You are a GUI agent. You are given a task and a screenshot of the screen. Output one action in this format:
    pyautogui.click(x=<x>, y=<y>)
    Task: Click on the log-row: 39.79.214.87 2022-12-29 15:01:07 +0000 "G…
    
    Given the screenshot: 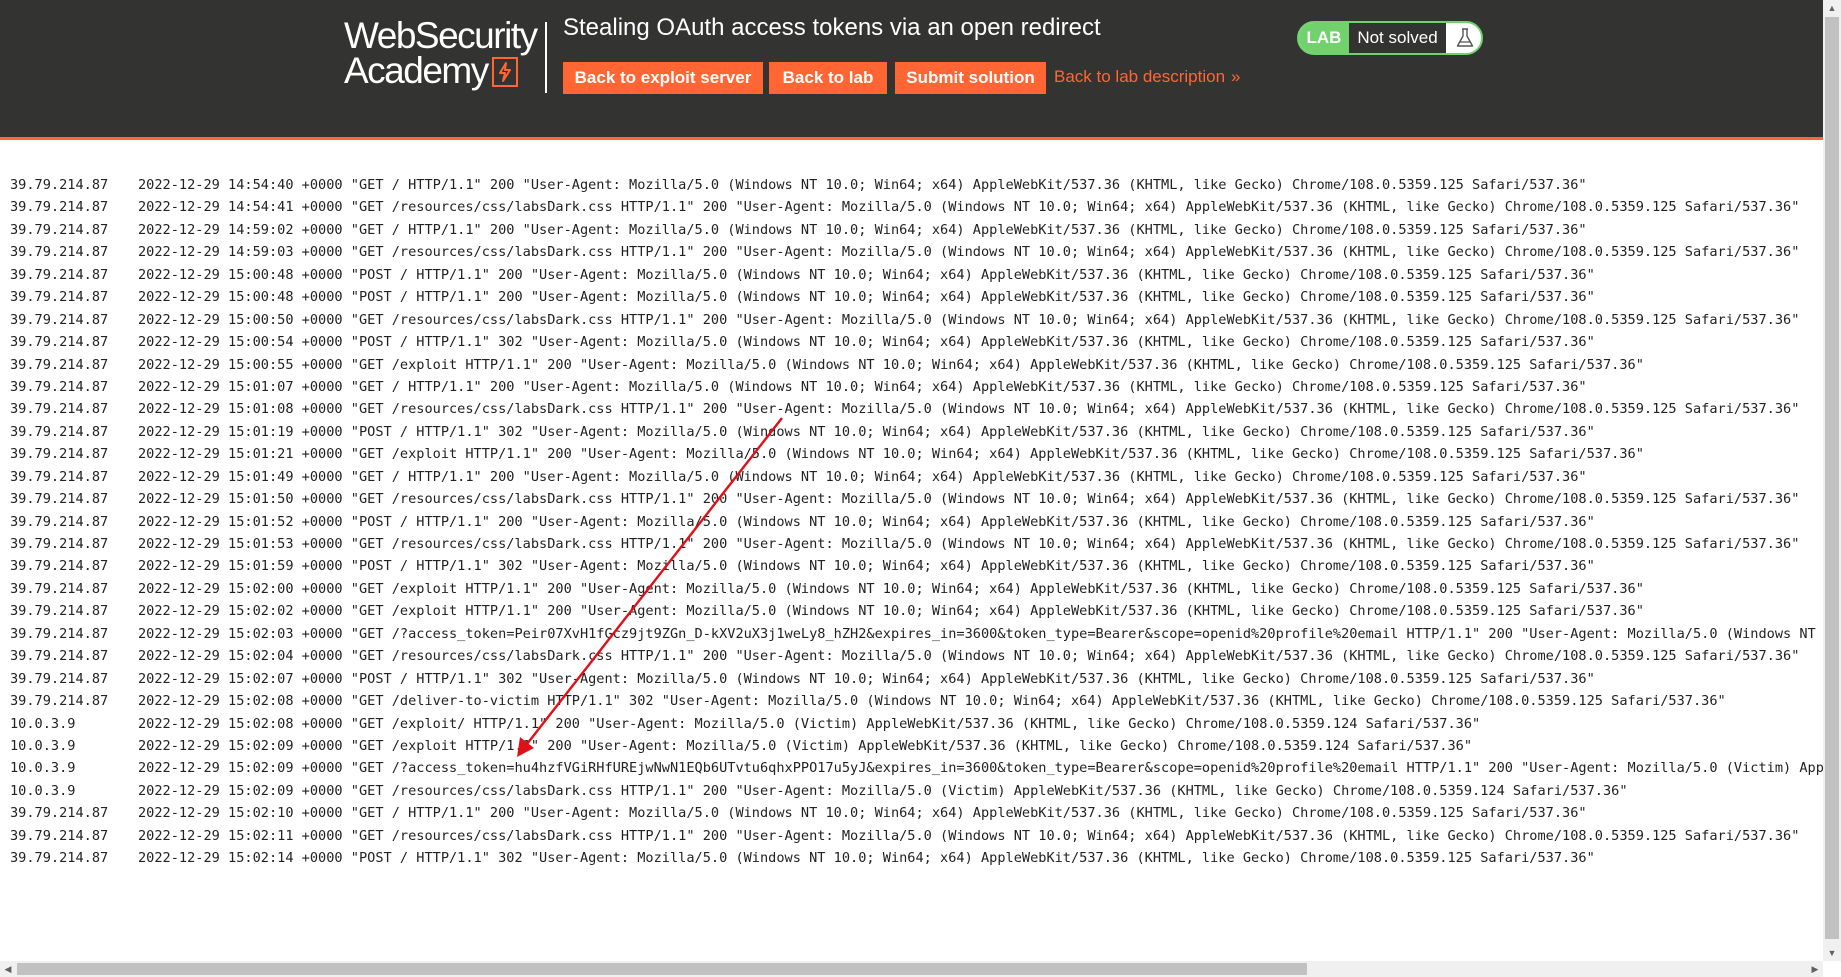 What is the action you would take?
    pyautogui.click(x=916, y=387)
    